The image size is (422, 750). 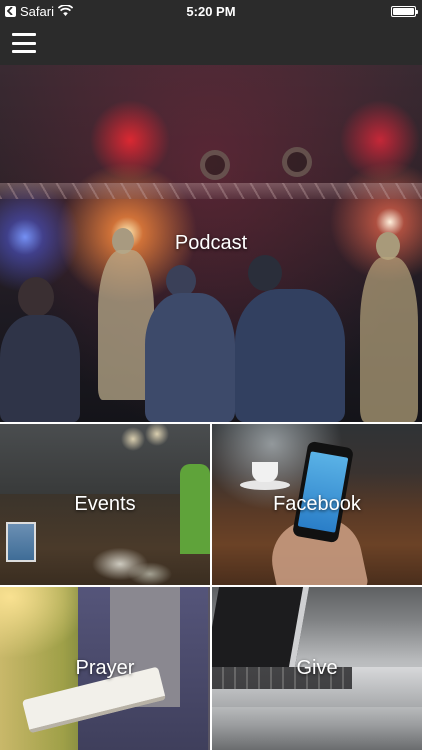 What do you see at coordinates (404, 11) in the screenshot?
I see `battery-icon` at bounding box center [404, 11].